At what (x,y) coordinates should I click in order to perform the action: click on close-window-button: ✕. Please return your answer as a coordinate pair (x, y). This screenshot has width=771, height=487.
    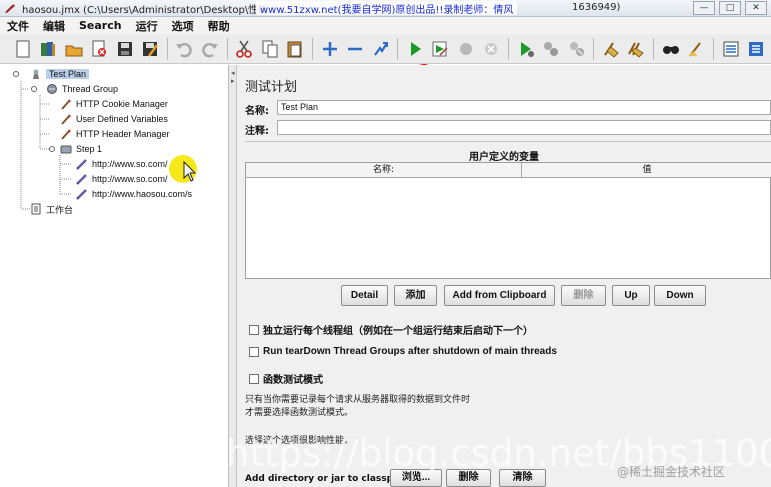
    Looking at the image, I should click on (756, 8).